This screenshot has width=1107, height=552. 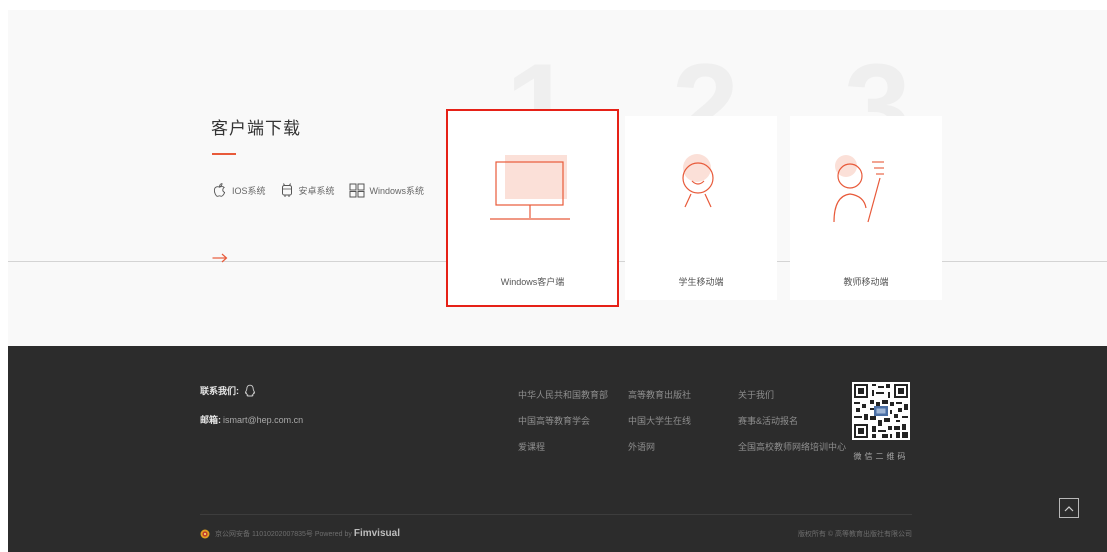 What do you see at coordinates (377, 533) in the screenshot?
I see `fimvisual-brand: Fimvisual` at bounding box center [377, 533].